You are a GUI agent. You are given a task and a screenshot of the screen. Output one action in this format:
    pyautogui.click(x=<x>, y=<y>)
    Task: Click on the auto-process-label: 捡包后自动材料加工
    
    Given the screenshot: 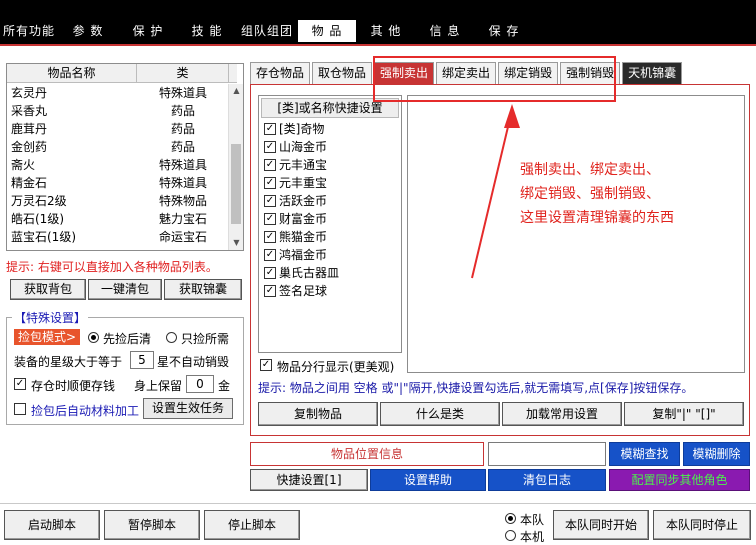 What is the action you would take?
    pyautogui.click(x=85, y=410)
    